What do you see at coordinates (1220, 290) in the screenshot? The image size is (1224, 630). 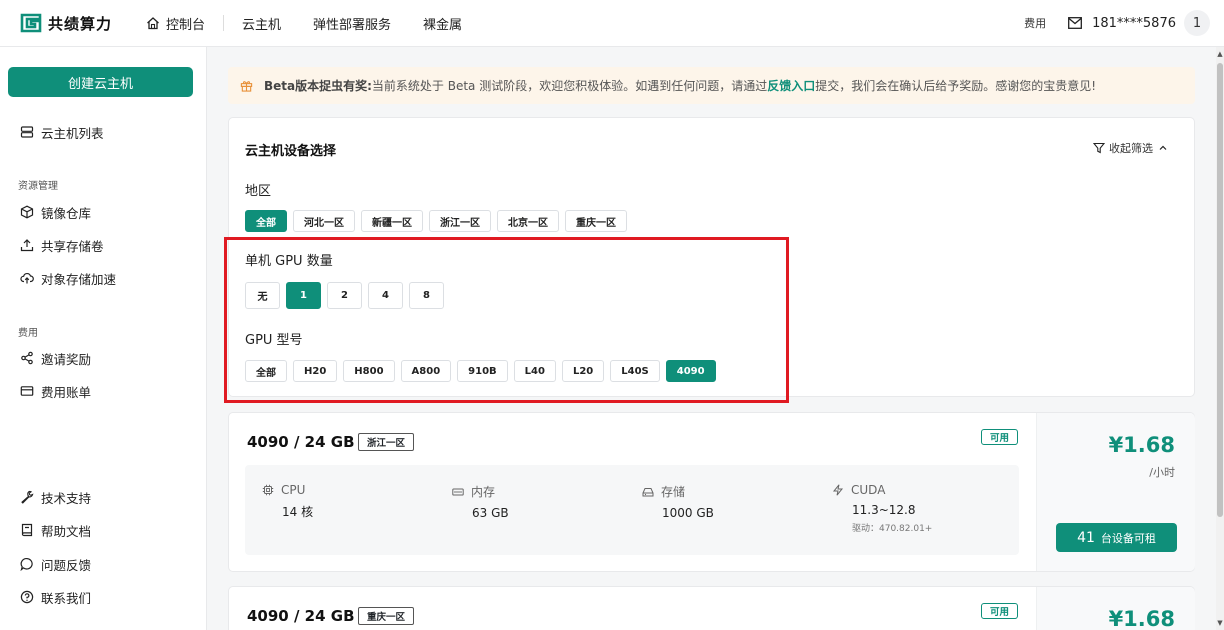 I see `scroll-thumb` at bounding box center [1220, 290].